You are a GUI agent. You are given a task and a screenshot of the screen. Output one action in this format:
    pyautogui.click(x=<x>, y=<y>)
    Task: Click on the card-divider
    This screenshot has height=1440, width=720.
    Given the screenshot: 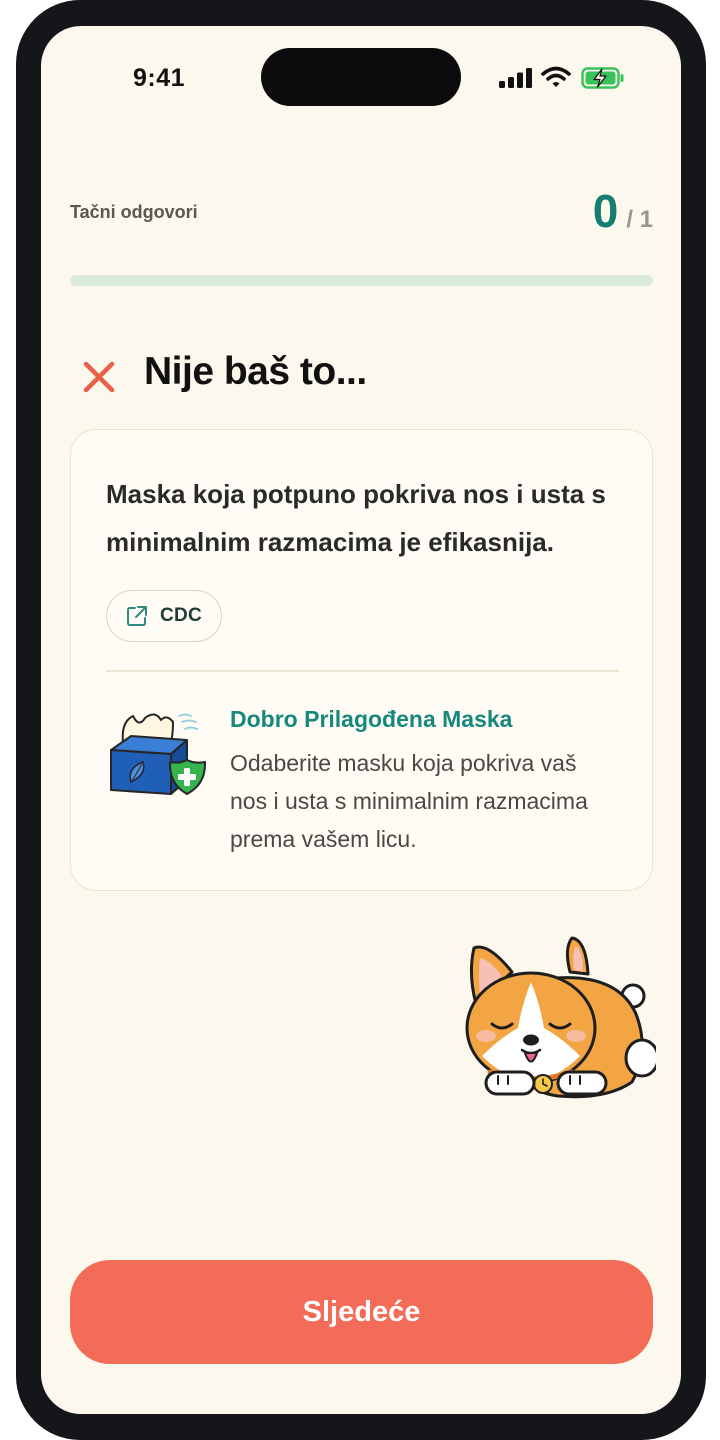 What is the action you would take?
    pyautogui.click(x=362, y=671)
    